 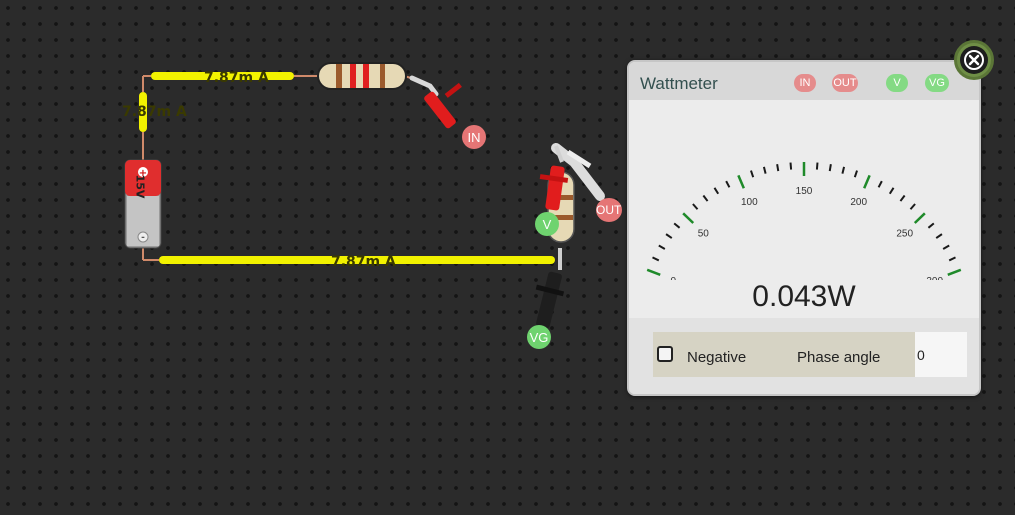 I want to click on terminal-out: OUT, so click(x=845, y=83).